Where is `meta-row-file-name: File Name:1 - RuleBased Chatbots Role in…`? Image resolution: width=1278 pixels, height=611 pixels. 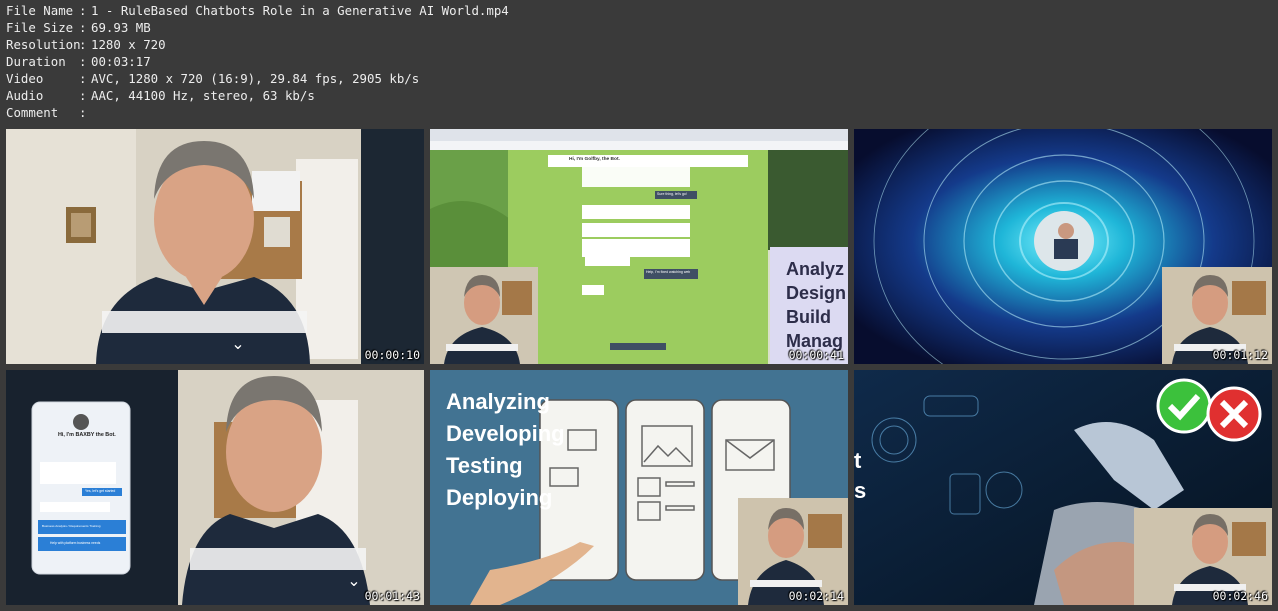
meta-row-file-name: File Name:1 - RuleBased Chatbots Role in… is located at coordinates (257, 10).